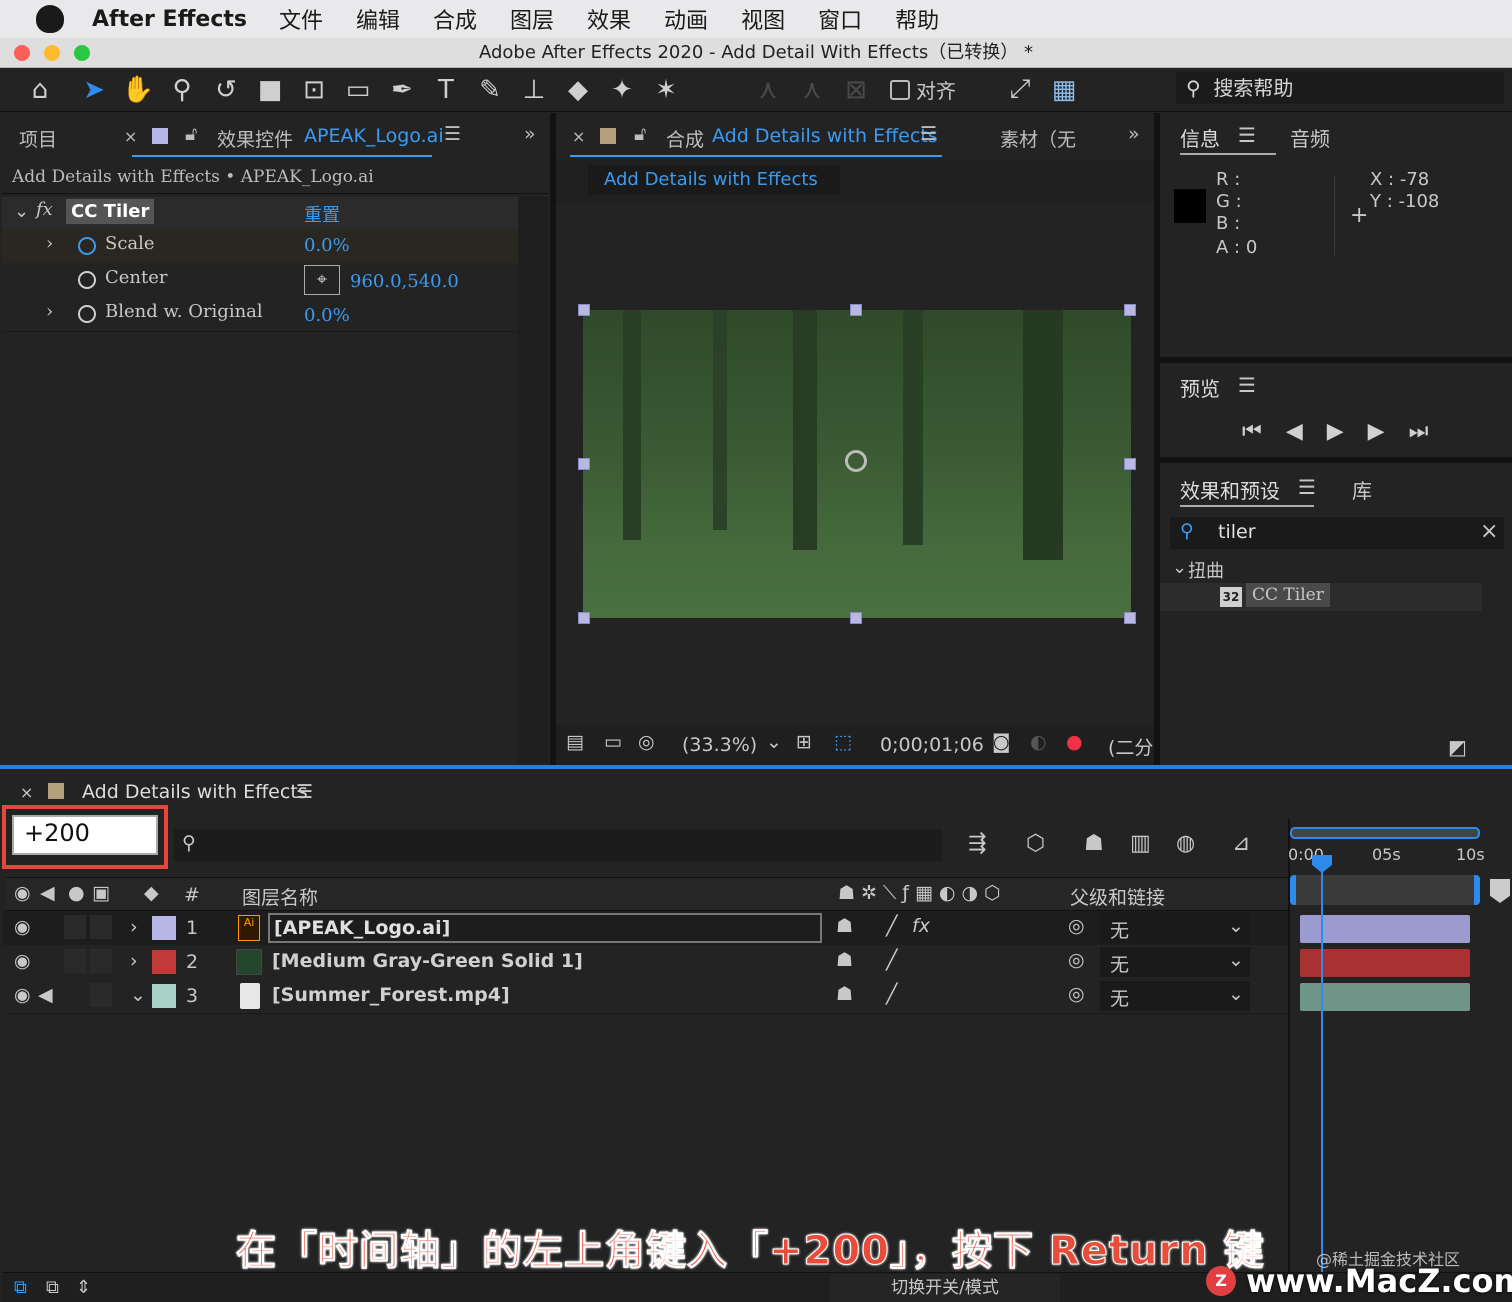  Describe the element at coordinates (1038, 138) in the screenshot. I see `tab-footage: 素材（无` at that location.